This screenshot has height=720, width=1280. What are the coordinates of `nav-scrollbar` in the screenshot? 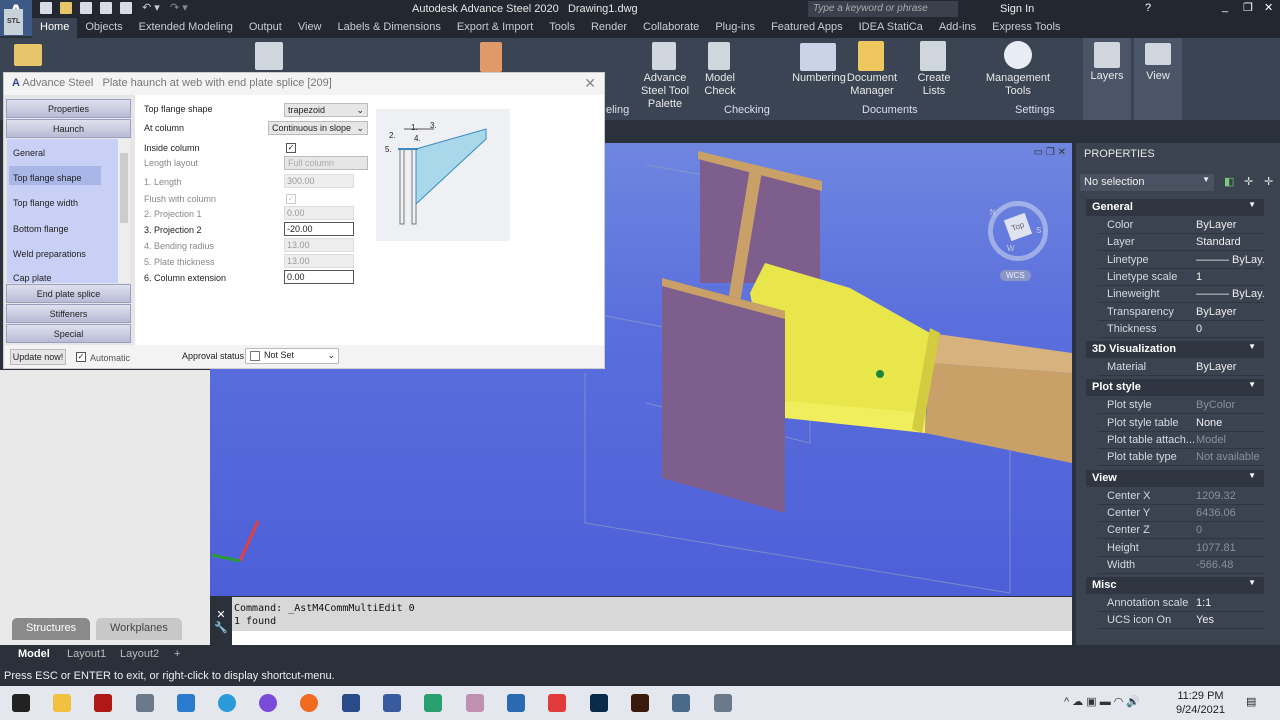 It's located at (124, 211).